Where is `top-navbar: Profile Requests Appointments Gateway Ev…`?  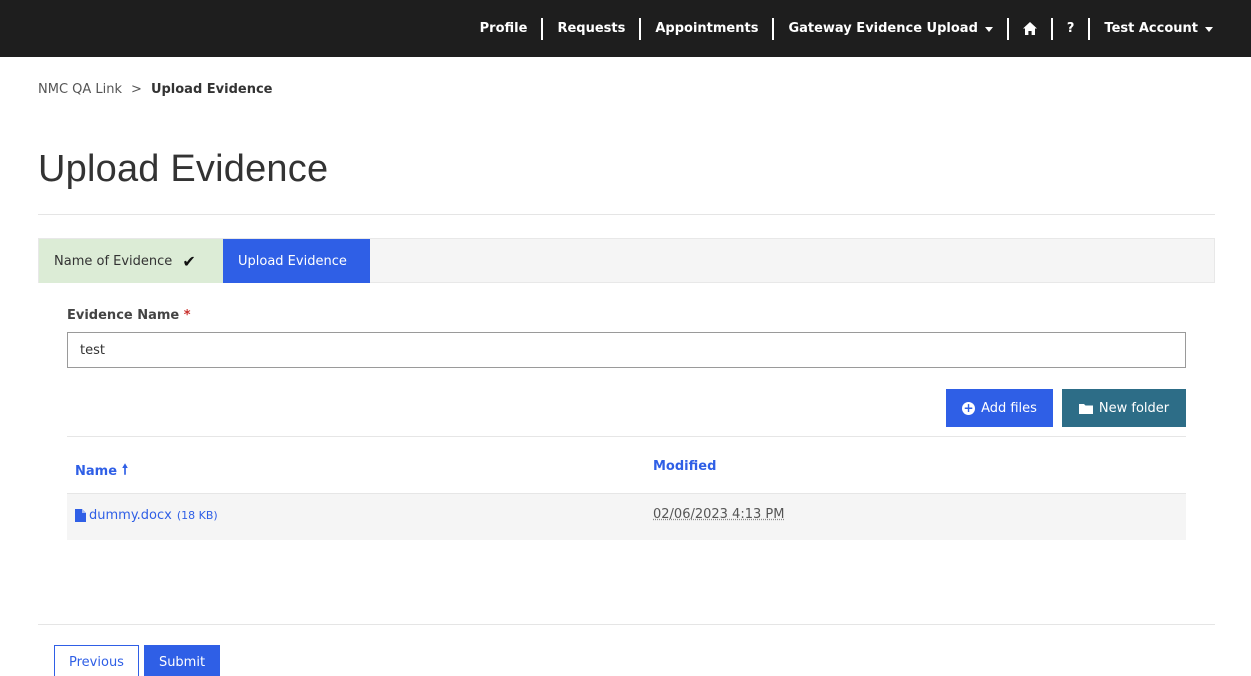
top-navbar: Profile Requests Appointments Gateway Ev… is located at coordinates (625, 28).